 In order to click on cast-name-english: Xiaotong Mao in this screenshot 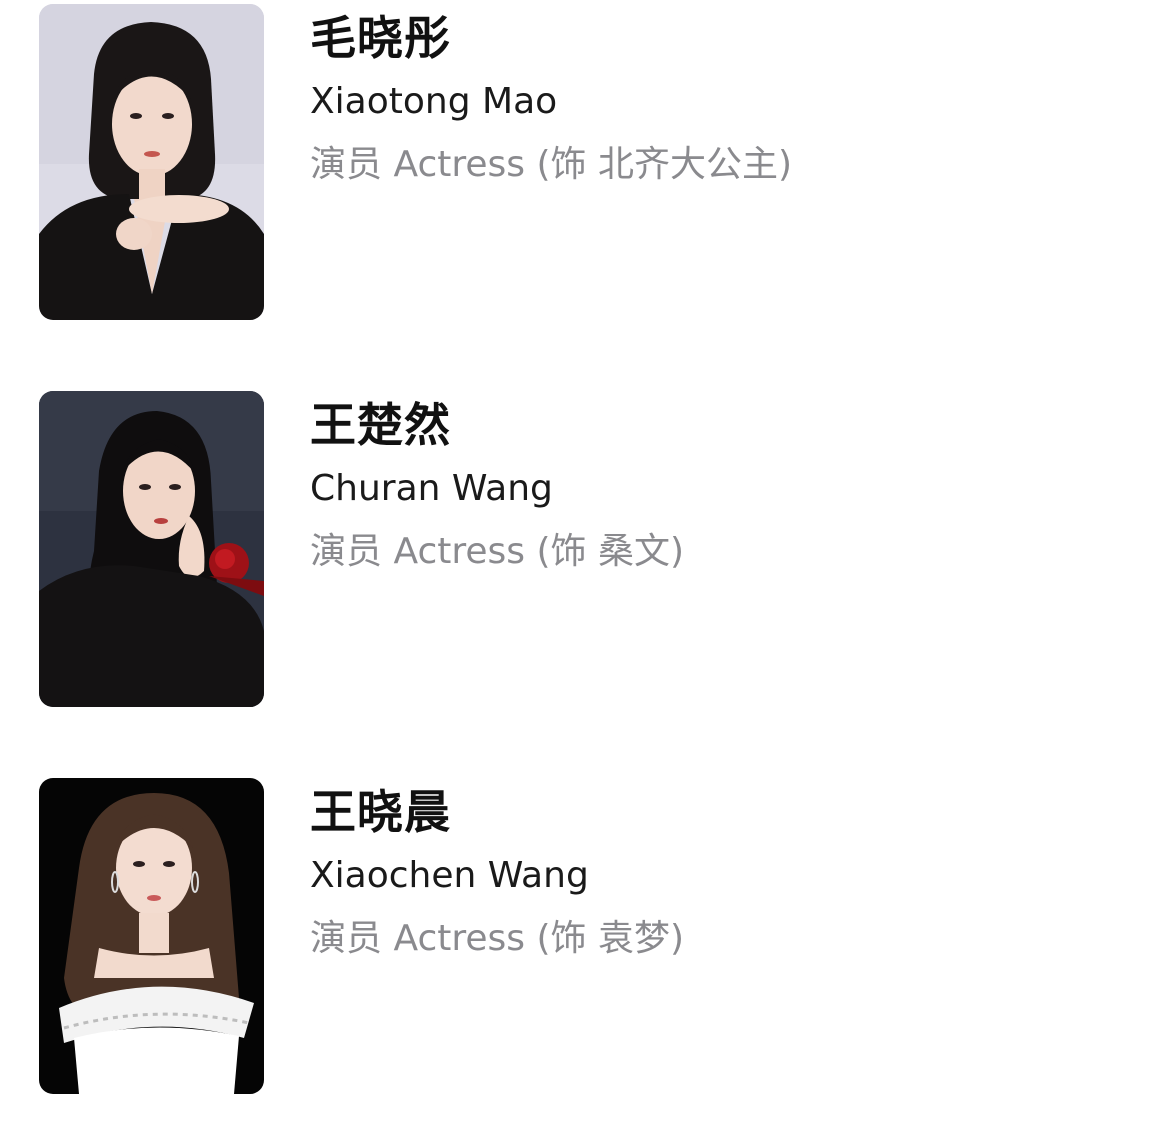, I will do `click(434, 101)`.